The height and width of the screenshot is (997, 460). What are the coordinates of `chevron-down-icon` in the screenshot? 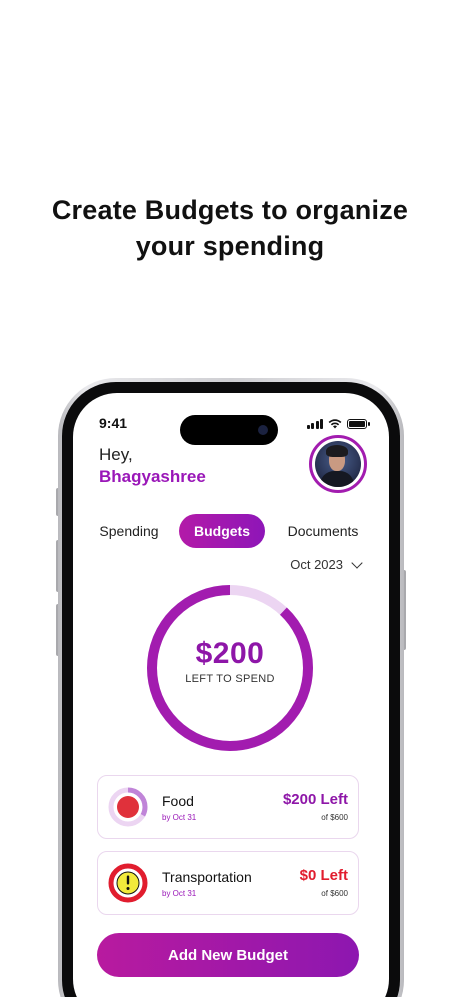 It's located at (357, 562).